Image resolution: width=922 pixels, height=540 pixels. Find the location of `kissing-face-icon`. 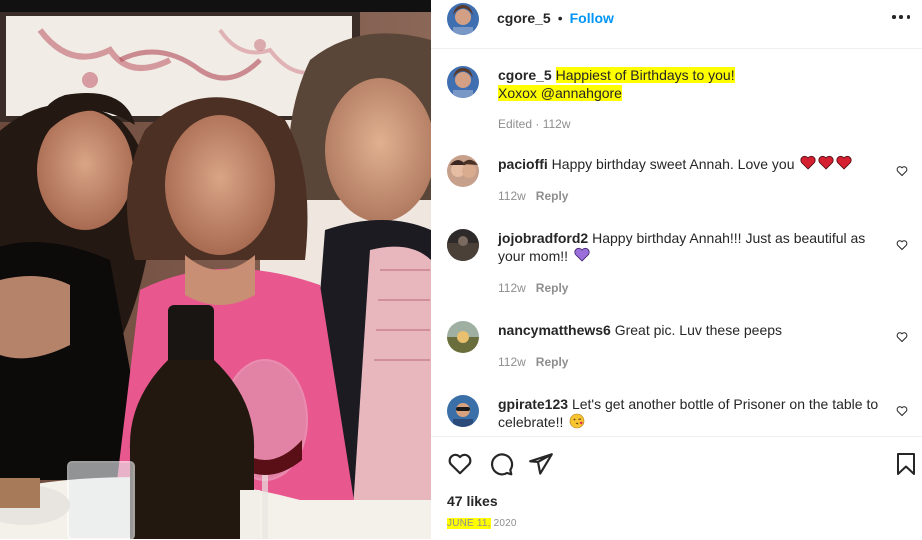

kissing-face-icon is located at coordinates (577, 423).